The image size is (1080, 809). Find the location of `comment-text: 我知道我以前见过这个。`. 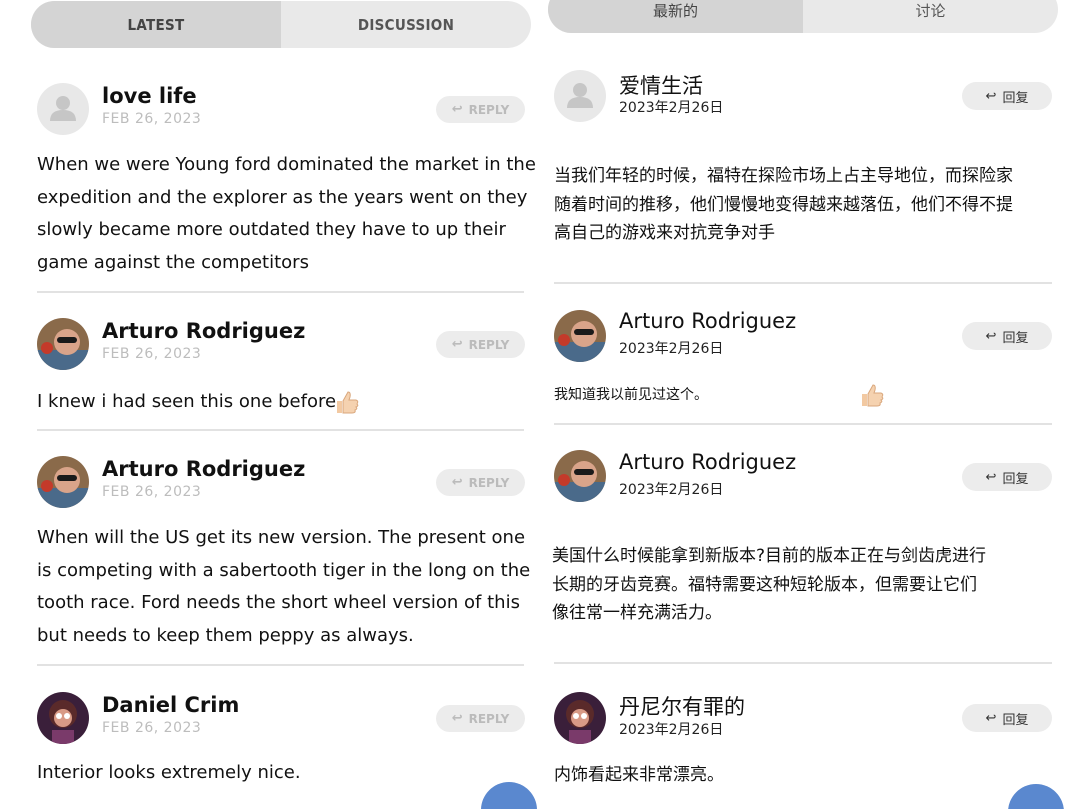

comment-text: 我知道我以前见过这个。 is located at coordinates (631, 395).